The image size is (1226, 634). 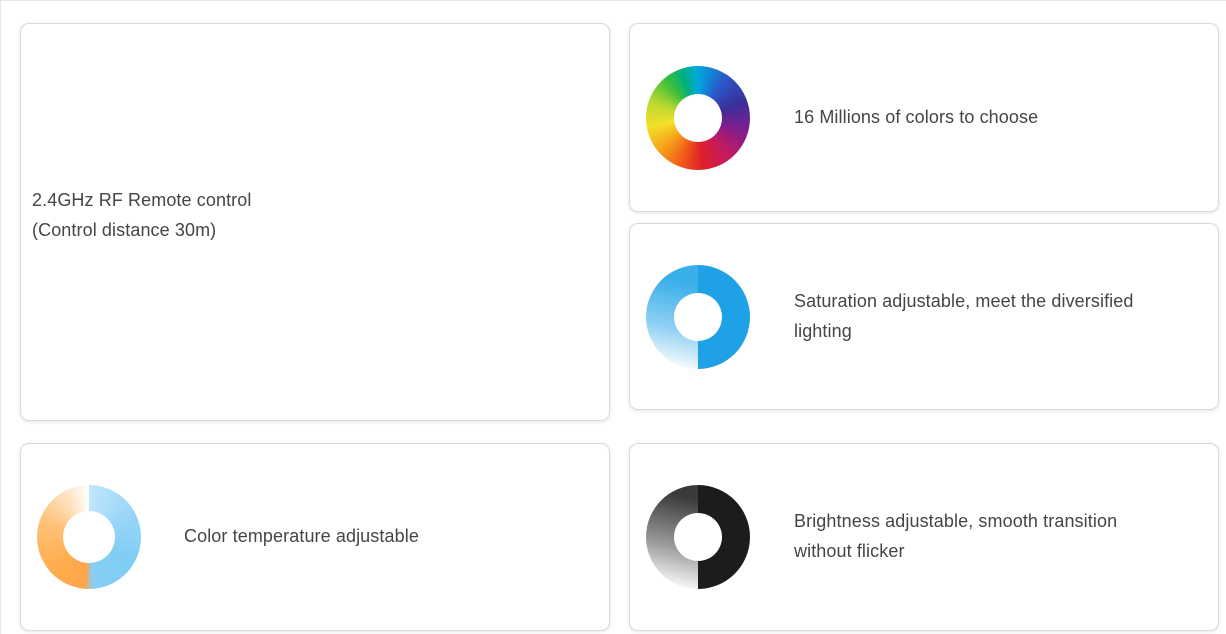 What do you see at coordinates (698, 537) in the screenshot?
I see `brightness-ring-icon` at bounding box center [698, 537].